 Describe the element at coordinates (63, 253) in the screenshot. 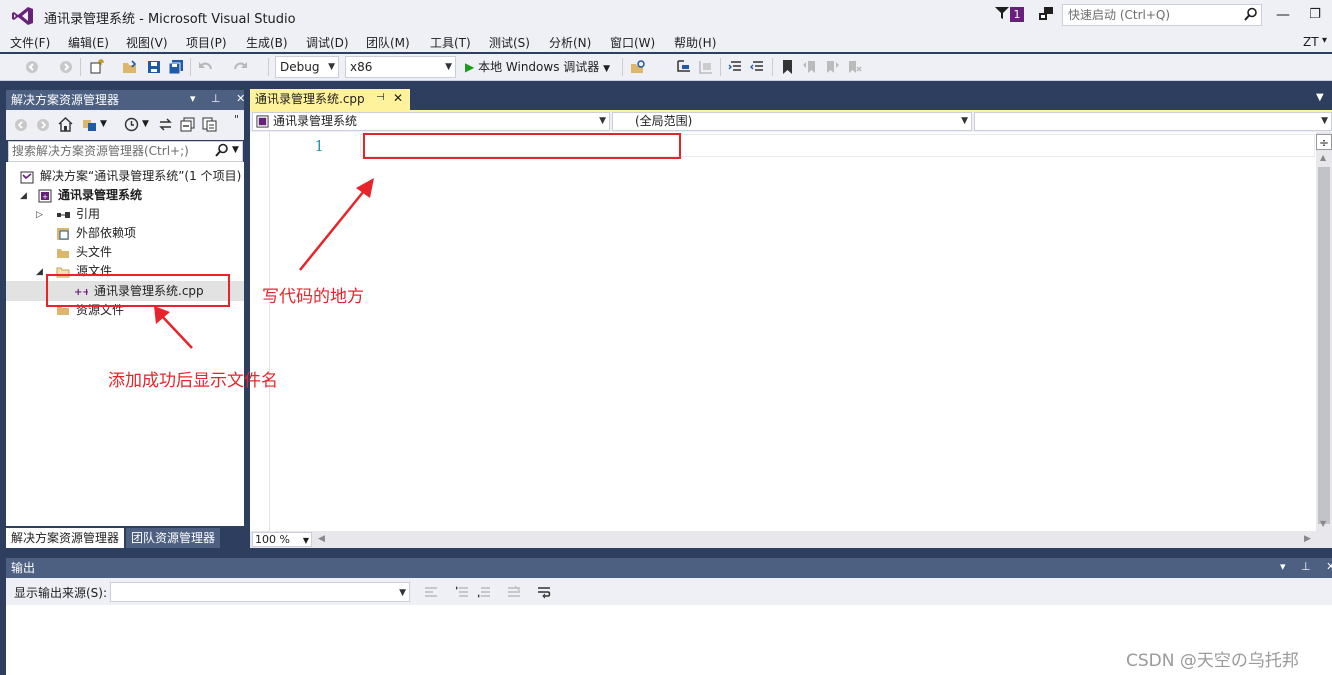

I see `folder-icon` at that location.